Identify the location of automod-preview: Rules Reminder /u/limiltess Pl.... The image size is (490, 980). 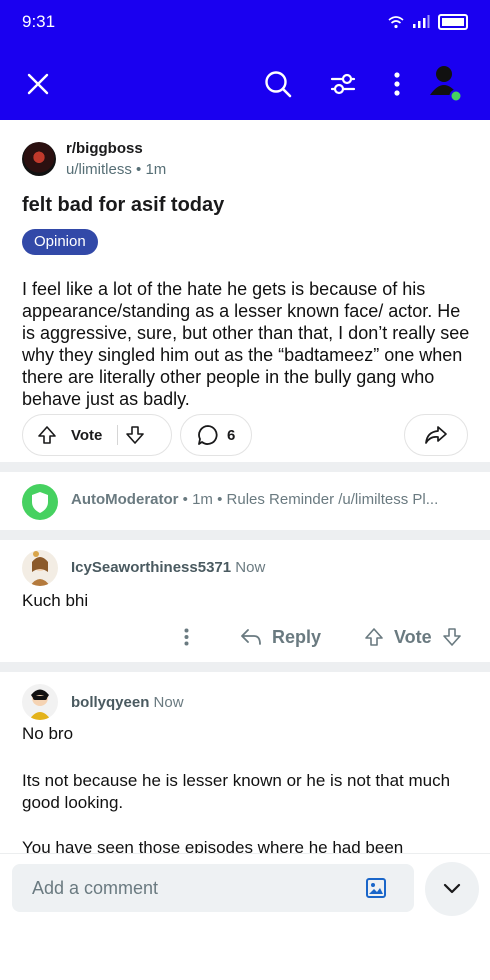
(332, 499).